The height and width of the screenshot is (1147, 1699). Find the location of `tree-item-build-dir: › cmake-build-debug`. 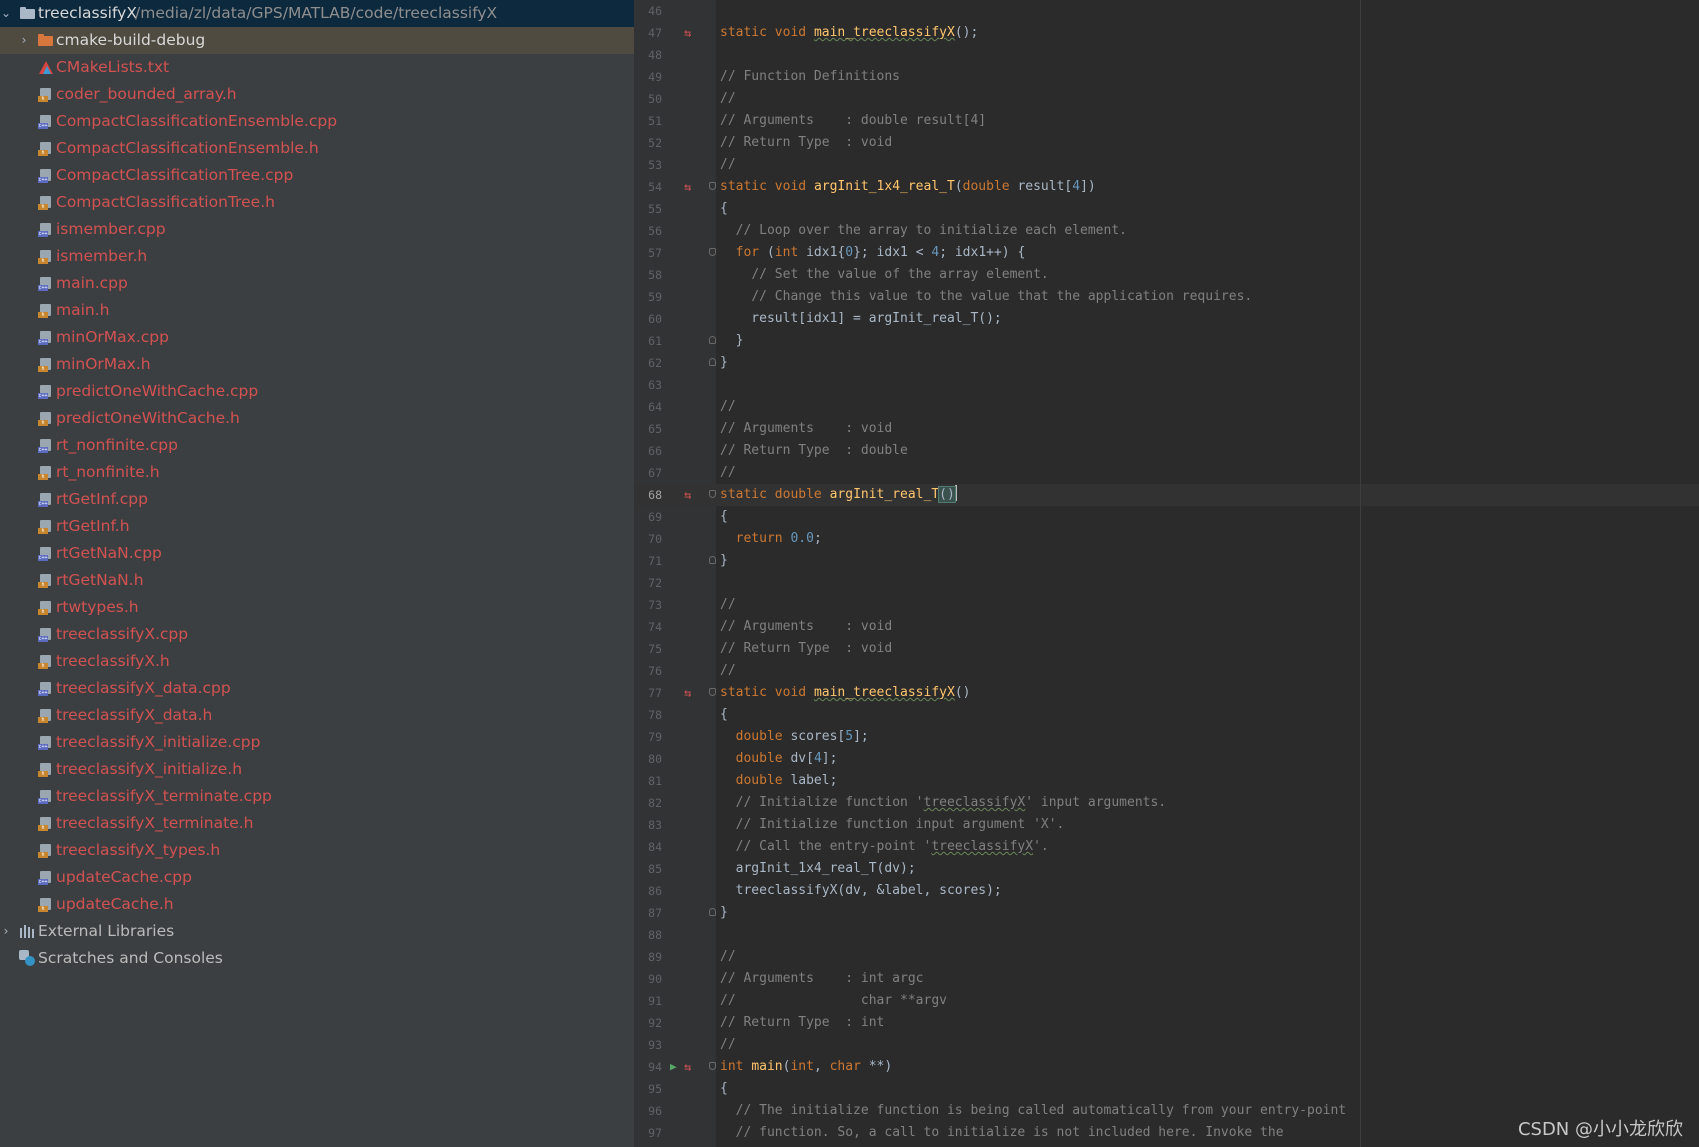

tree-item-build-dir: › cmake-build-debug is located at coordinates (317, 40).